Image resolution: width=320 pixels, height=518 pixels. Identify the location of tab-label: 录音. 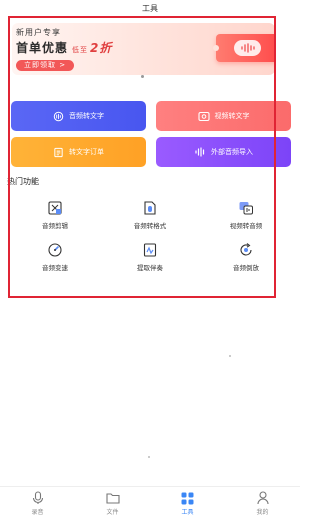
(37, 512).